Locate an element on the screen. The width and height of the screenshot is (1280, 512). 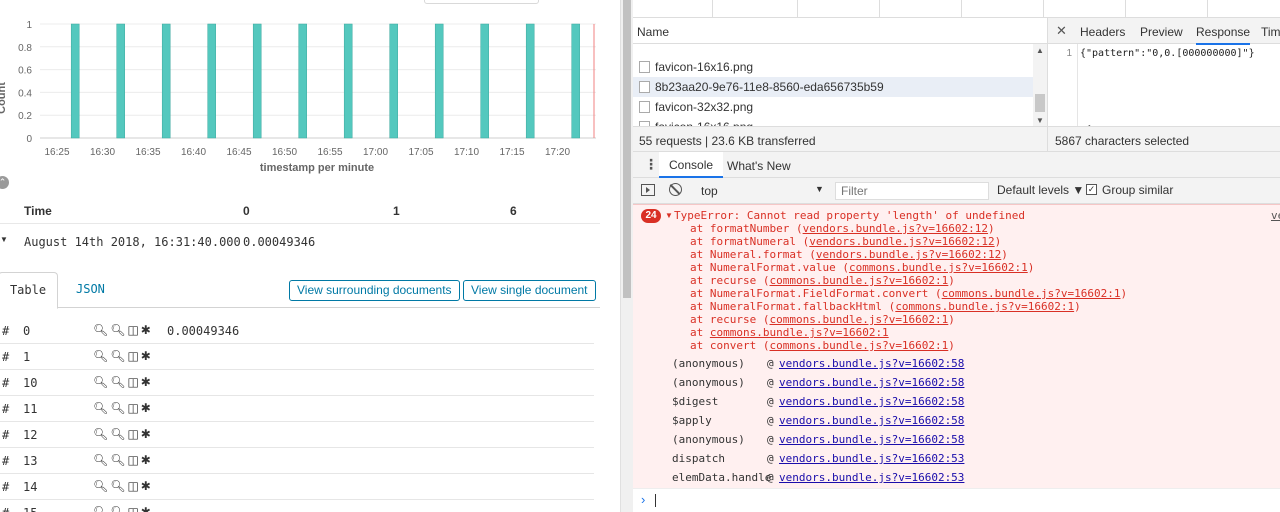
tab-json: JSON is located at coordinates (90, 290).